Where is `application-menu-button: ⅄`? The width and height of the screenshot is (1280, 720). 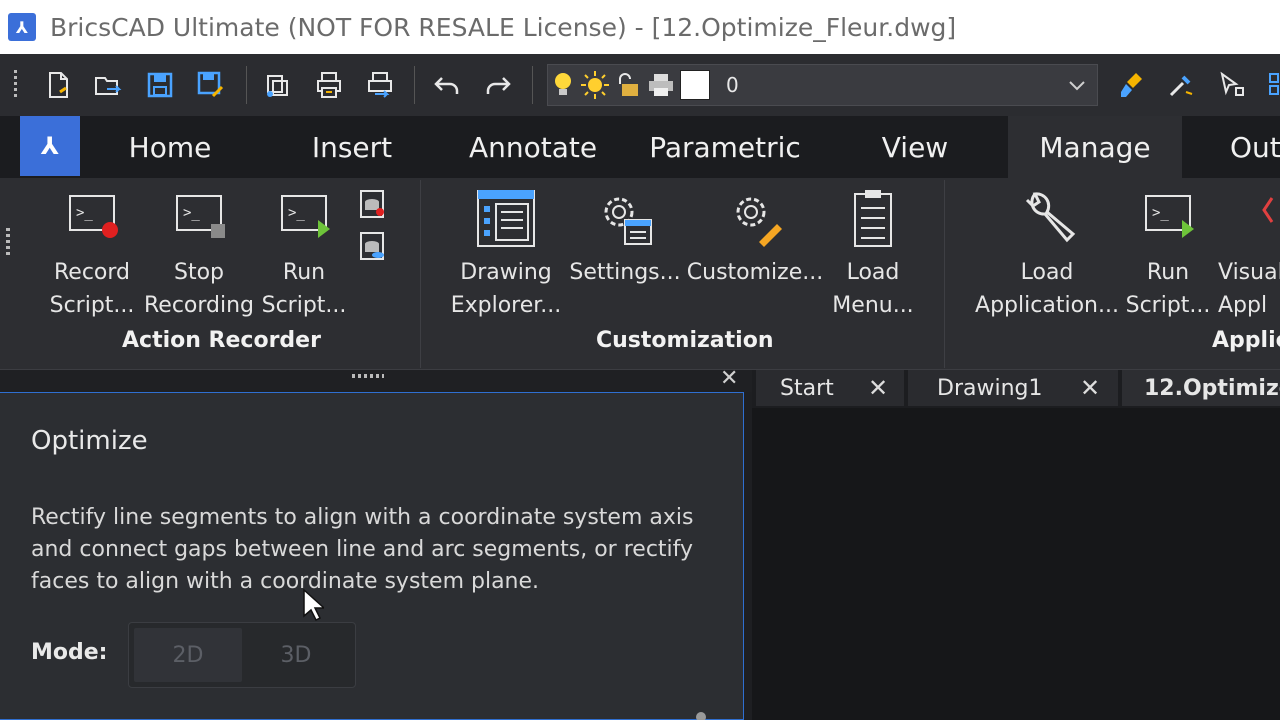 application-menu-button: ⅄ is located at coordinates (50, 146).